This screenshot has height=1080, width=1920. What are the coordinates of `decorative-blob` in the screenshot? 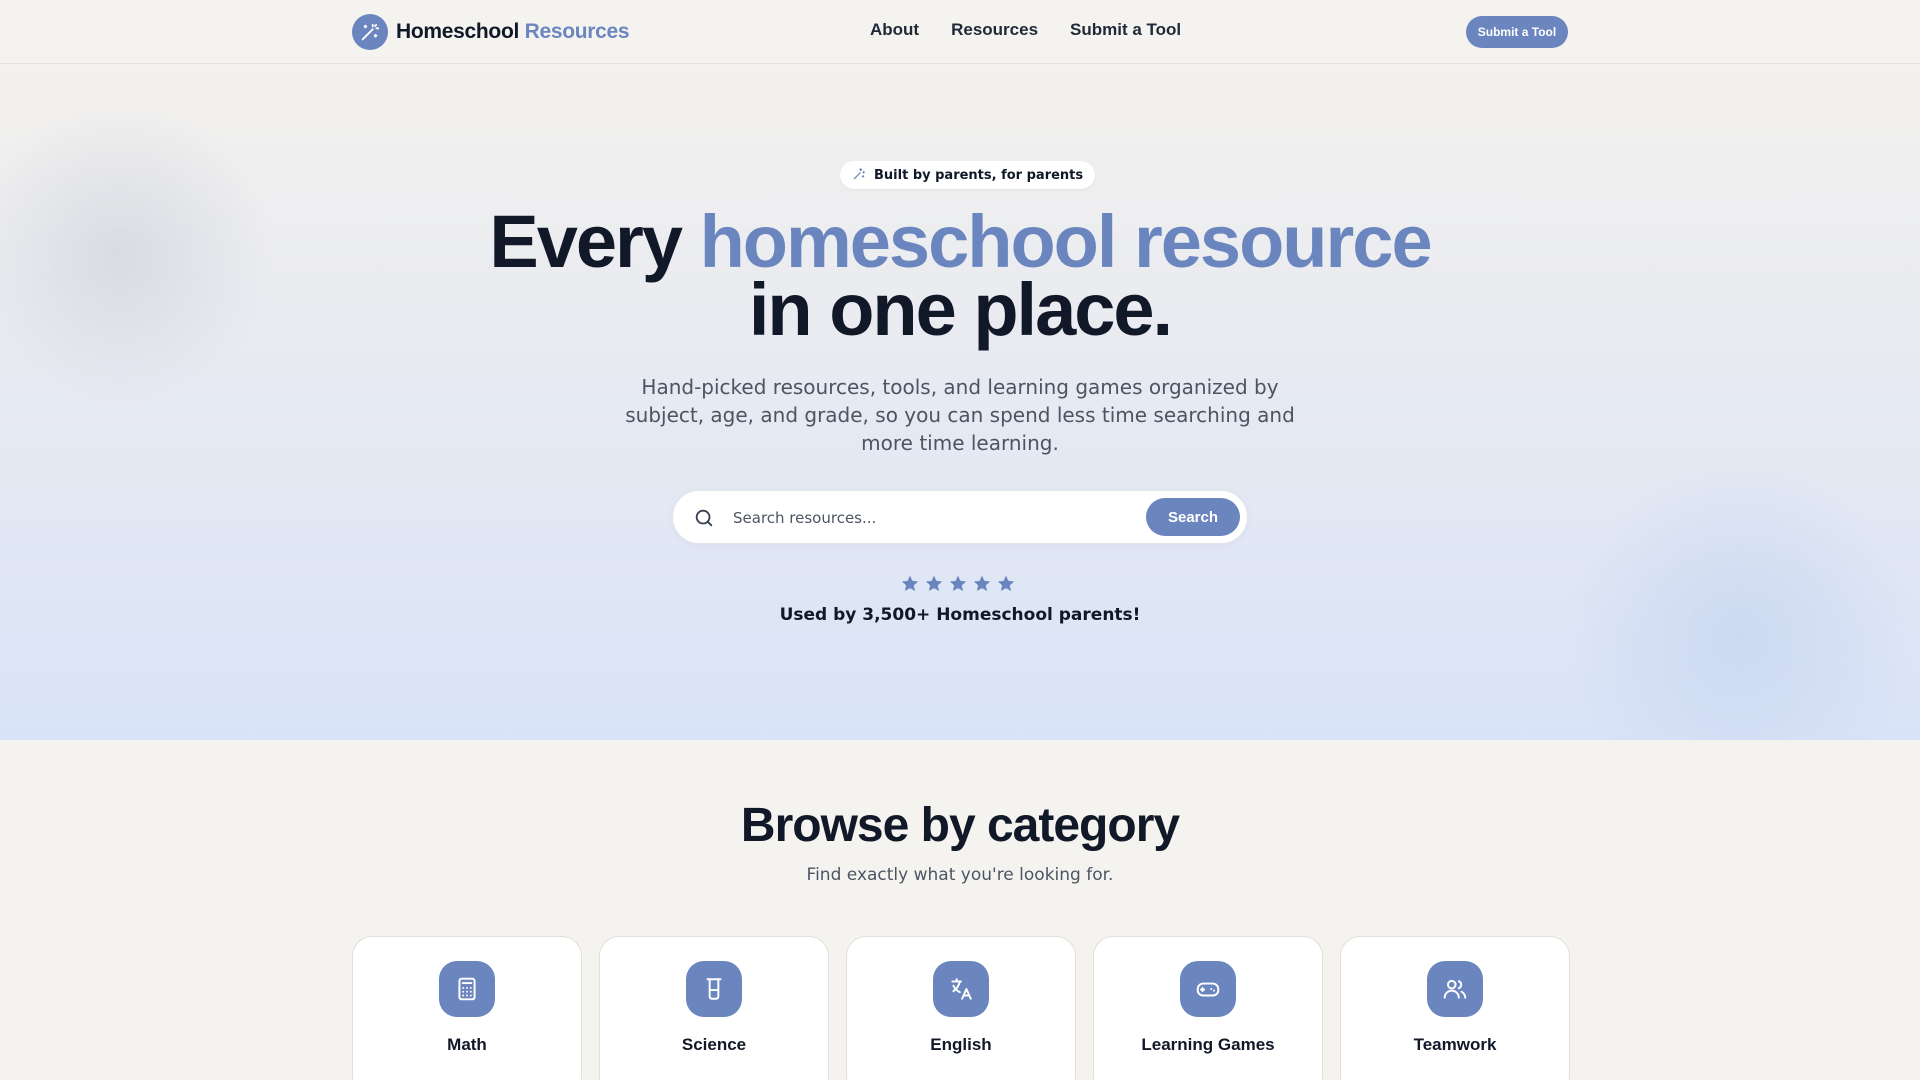 It's located at (1740, 602).